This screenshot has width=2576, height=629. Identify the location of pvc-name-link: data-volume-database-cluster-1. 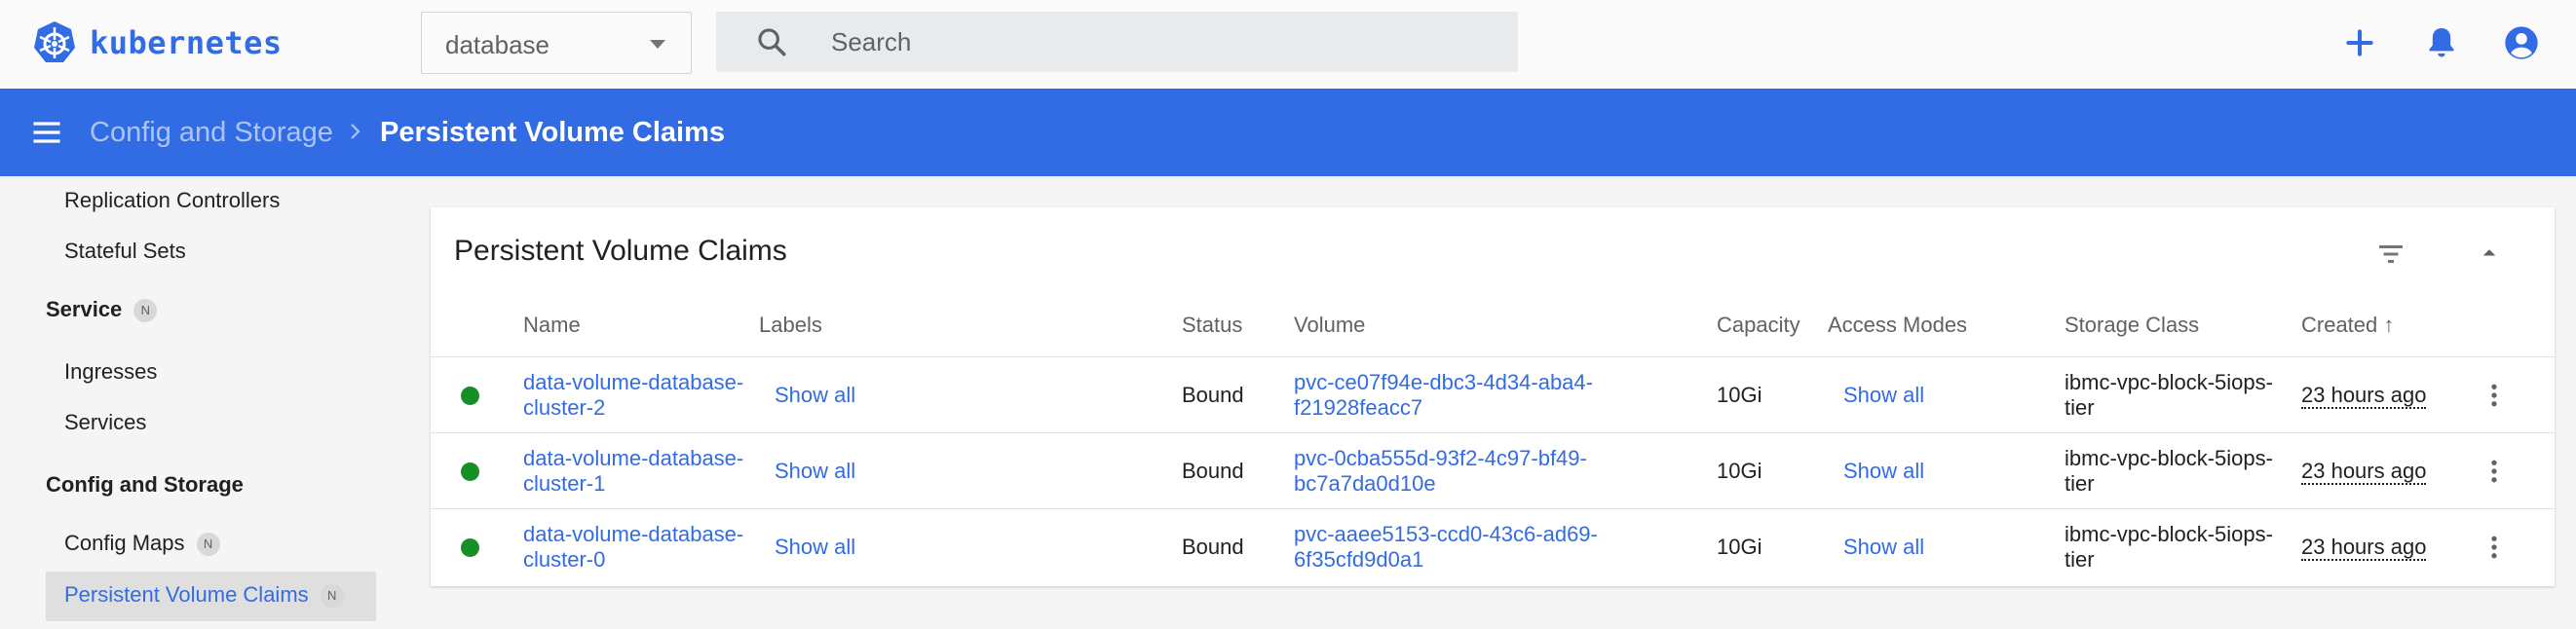
(633, 471).